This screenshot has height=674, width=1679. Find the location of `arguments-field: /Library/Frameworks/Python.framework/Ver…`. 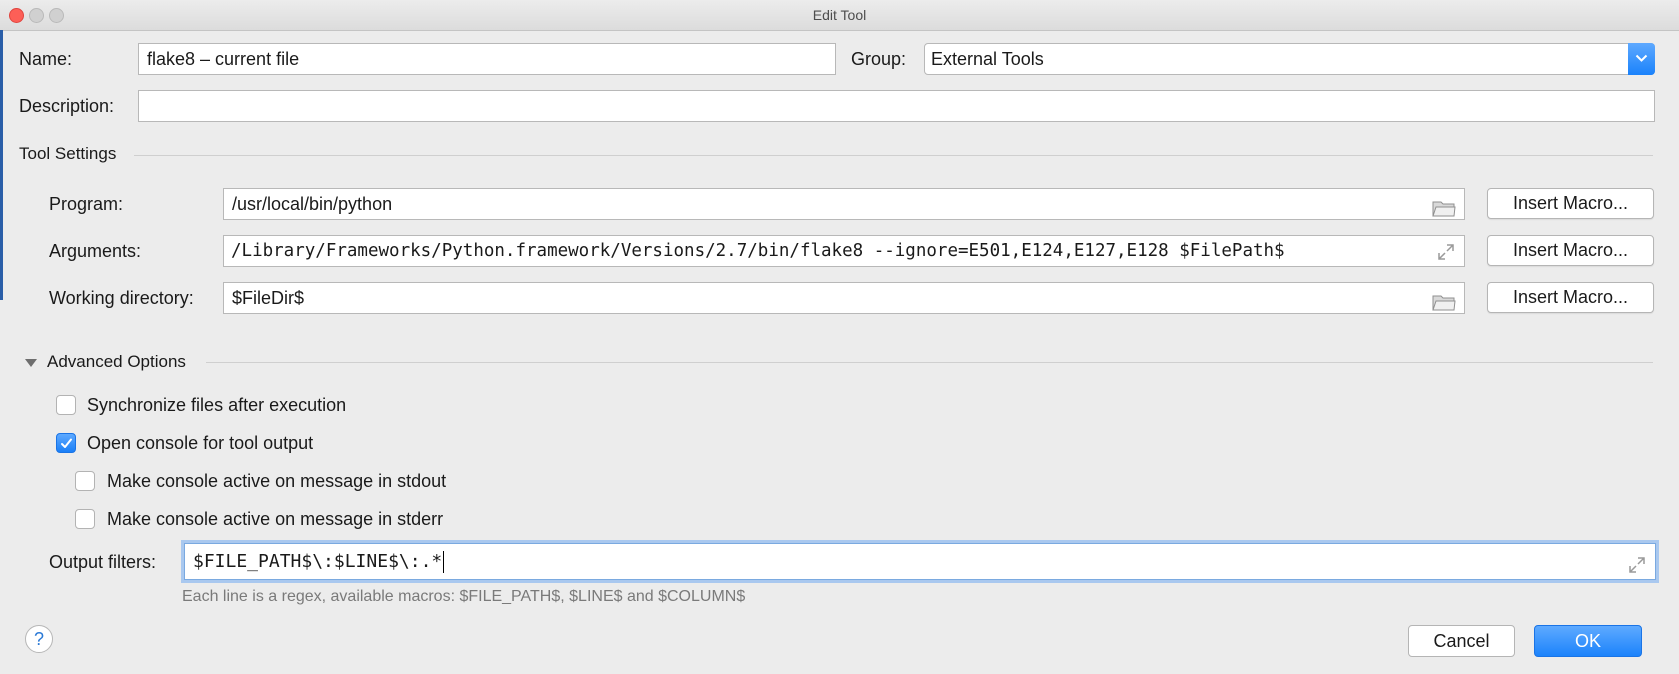

arguments-field: /Library/Frameworks/Python.framework/Ver… is located at coordinates (844, 251).